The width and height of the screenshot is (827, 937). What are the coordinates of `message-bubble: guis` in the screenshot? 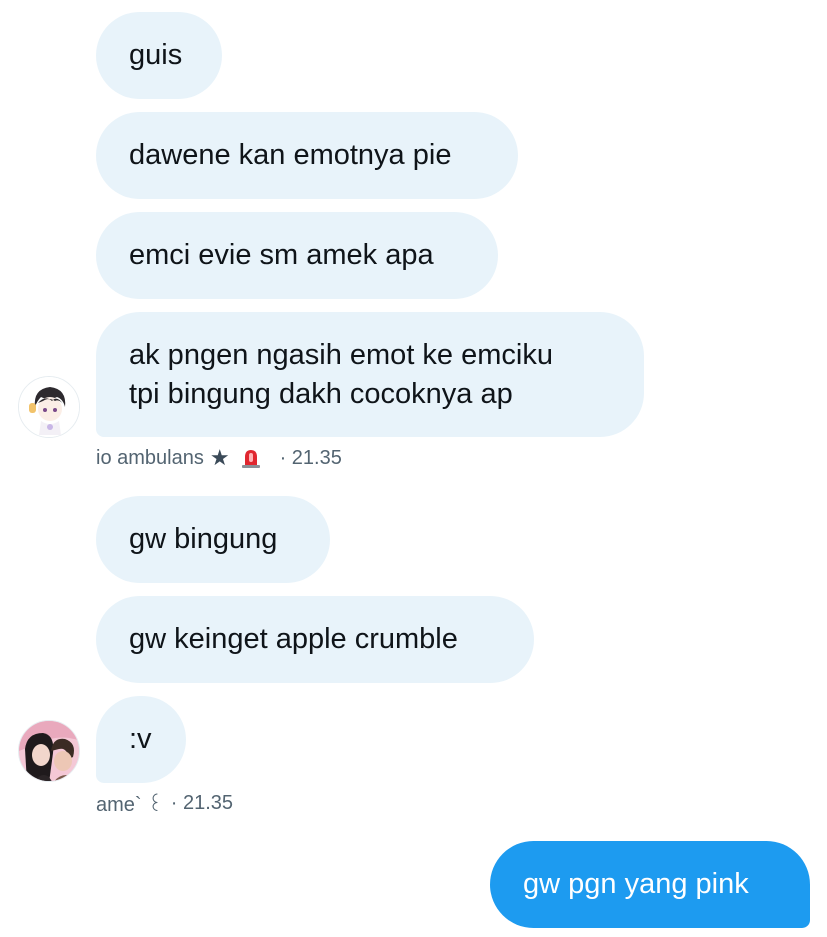 It's located at (159, 55).